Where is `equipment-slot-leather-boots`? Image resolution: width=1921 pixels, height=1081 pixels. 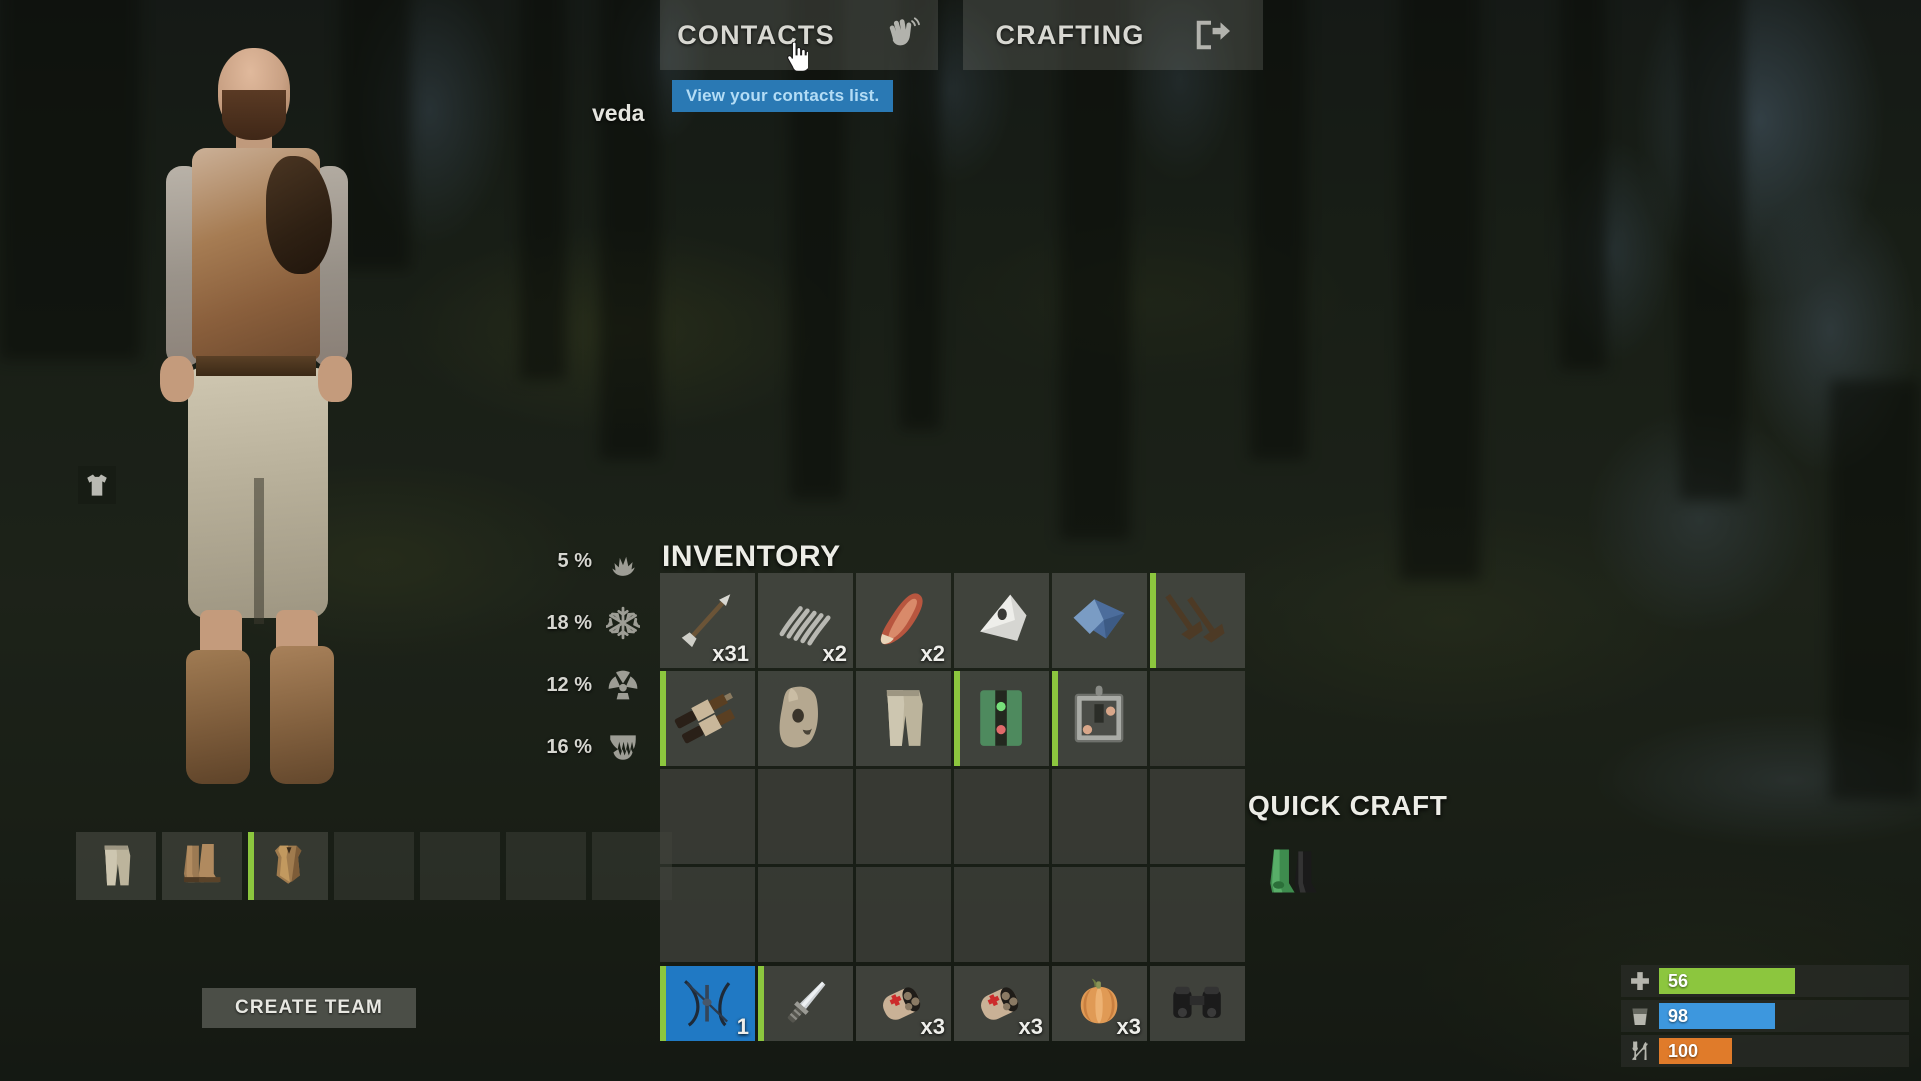 equipment-slot-leather-boots is located at coordinates (202, 866).